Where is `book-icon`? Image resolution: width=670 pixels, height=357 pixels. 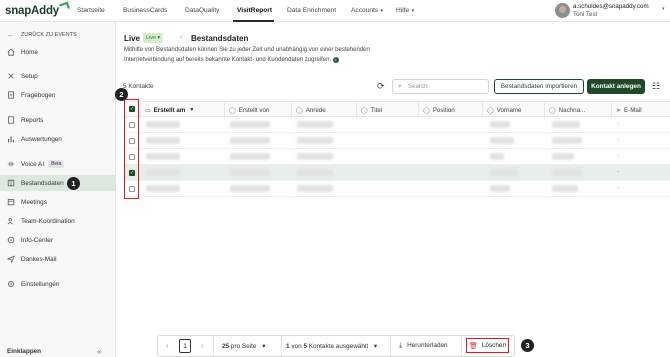 book-icon is located at coordinates (10, 183).